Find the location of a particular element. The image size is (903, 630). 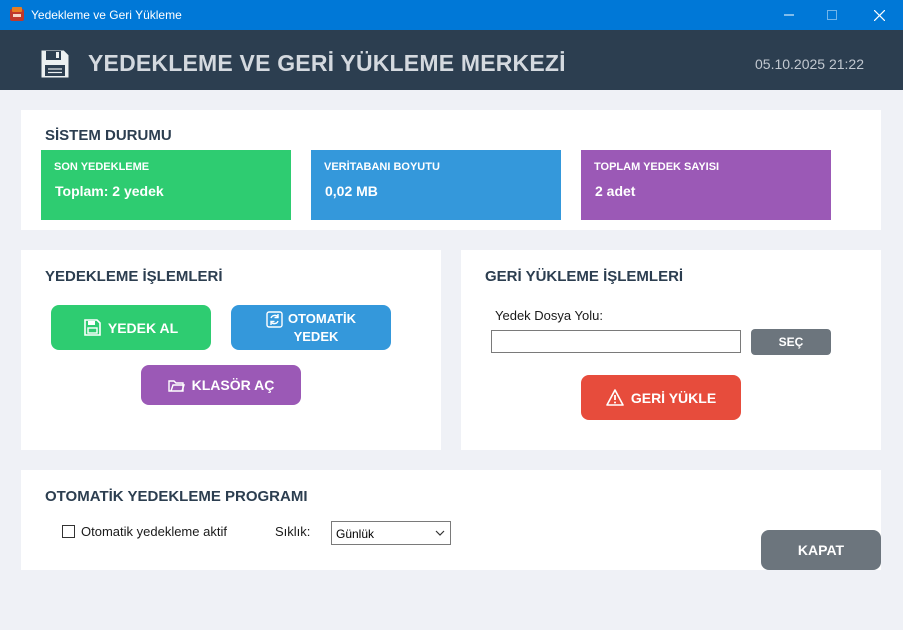

restore-button: GERİ YÜKLE is located at coordinates (661, 397).